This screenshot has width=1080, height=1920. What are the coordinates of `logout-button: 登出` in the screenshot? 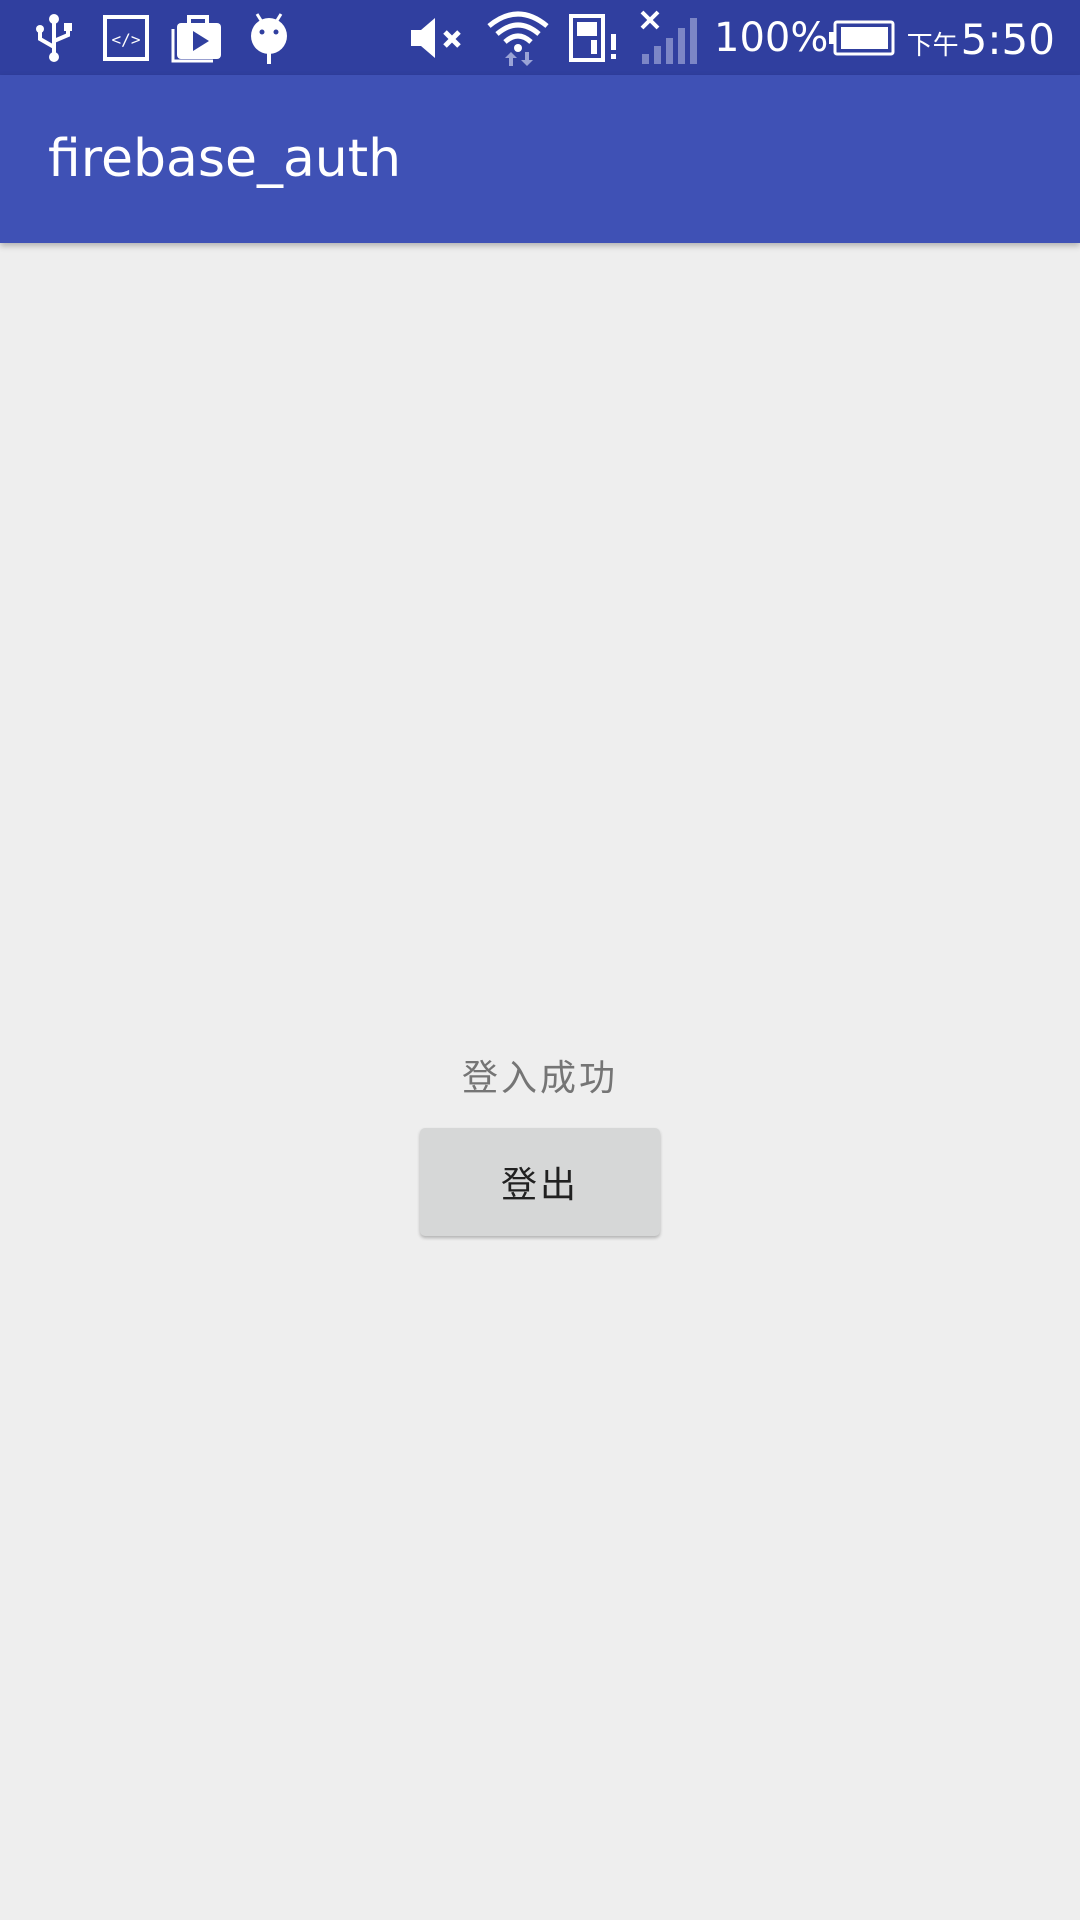 It's located at (540, 1182).